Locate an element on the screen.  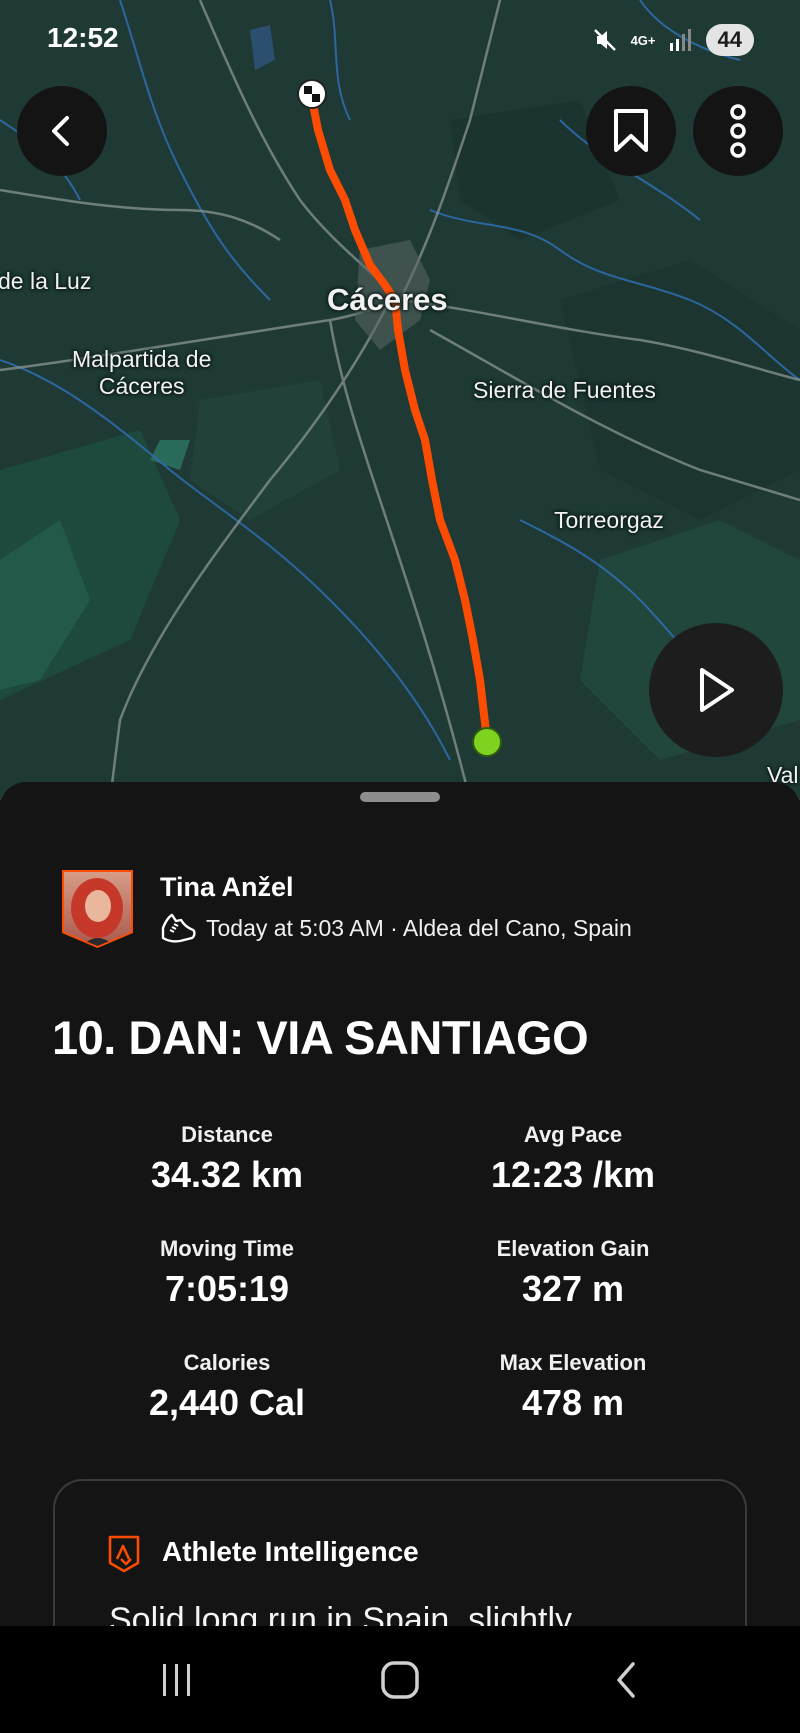
athlete-intelligence-title: Athlete Intelligence is located at coordinates (290, 1551).